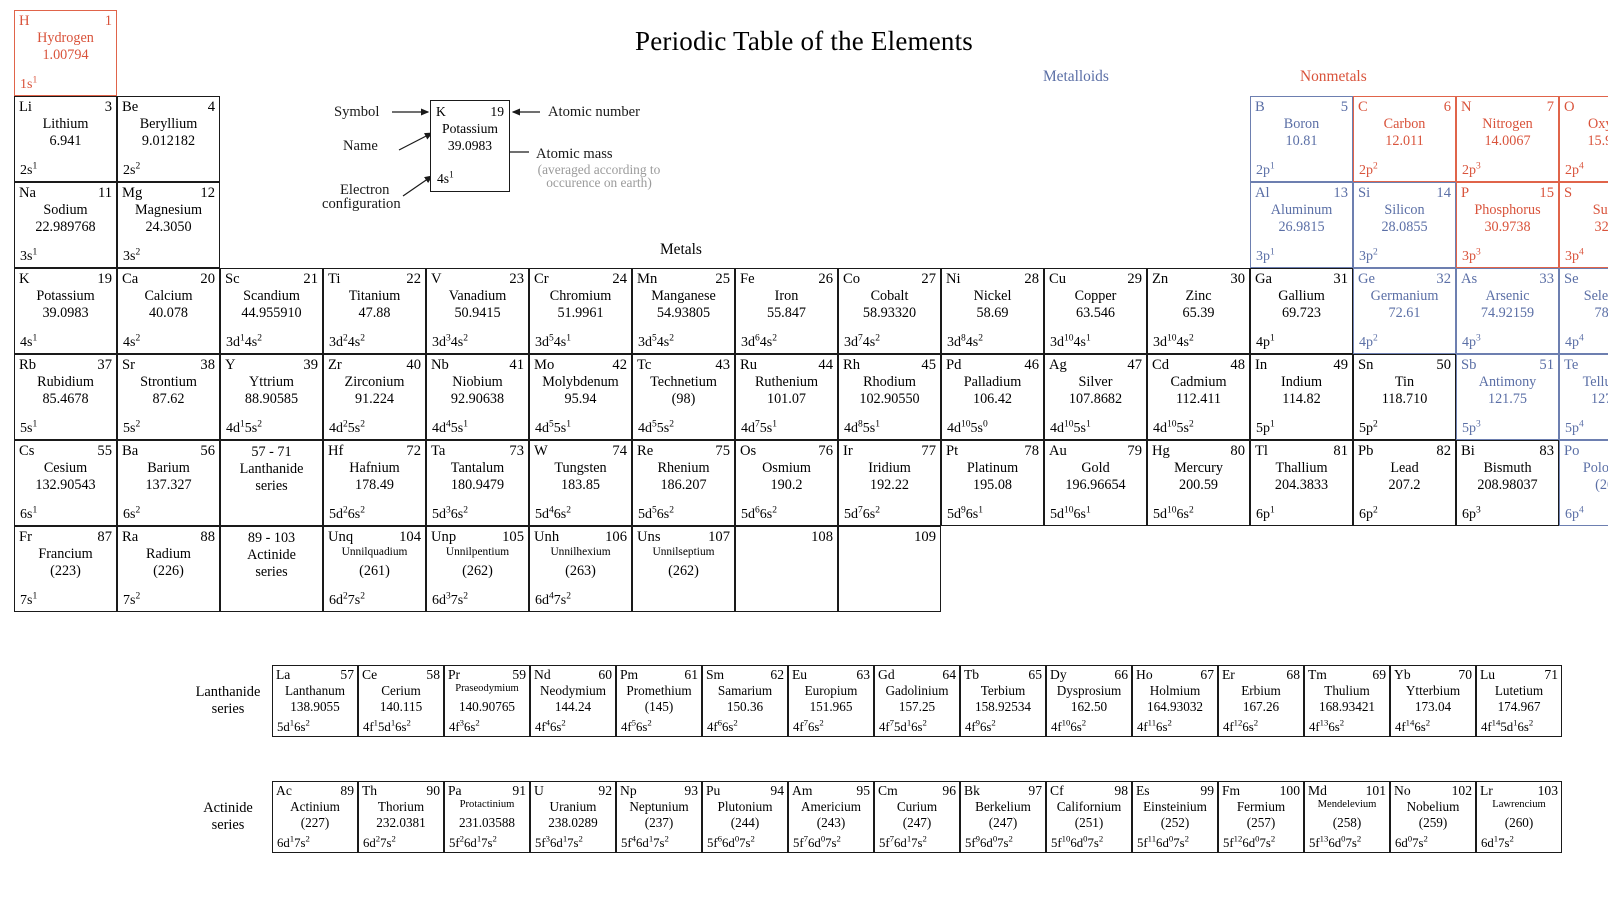 The width and height of the screenshot is (1608, 921). What do you see at coordinates (487, 817) in the screenshot?
I see `actinide-cell-pa: Pa 91 Protactinium 231.03588 5f26d17s2` at bounding box center [487, 817].